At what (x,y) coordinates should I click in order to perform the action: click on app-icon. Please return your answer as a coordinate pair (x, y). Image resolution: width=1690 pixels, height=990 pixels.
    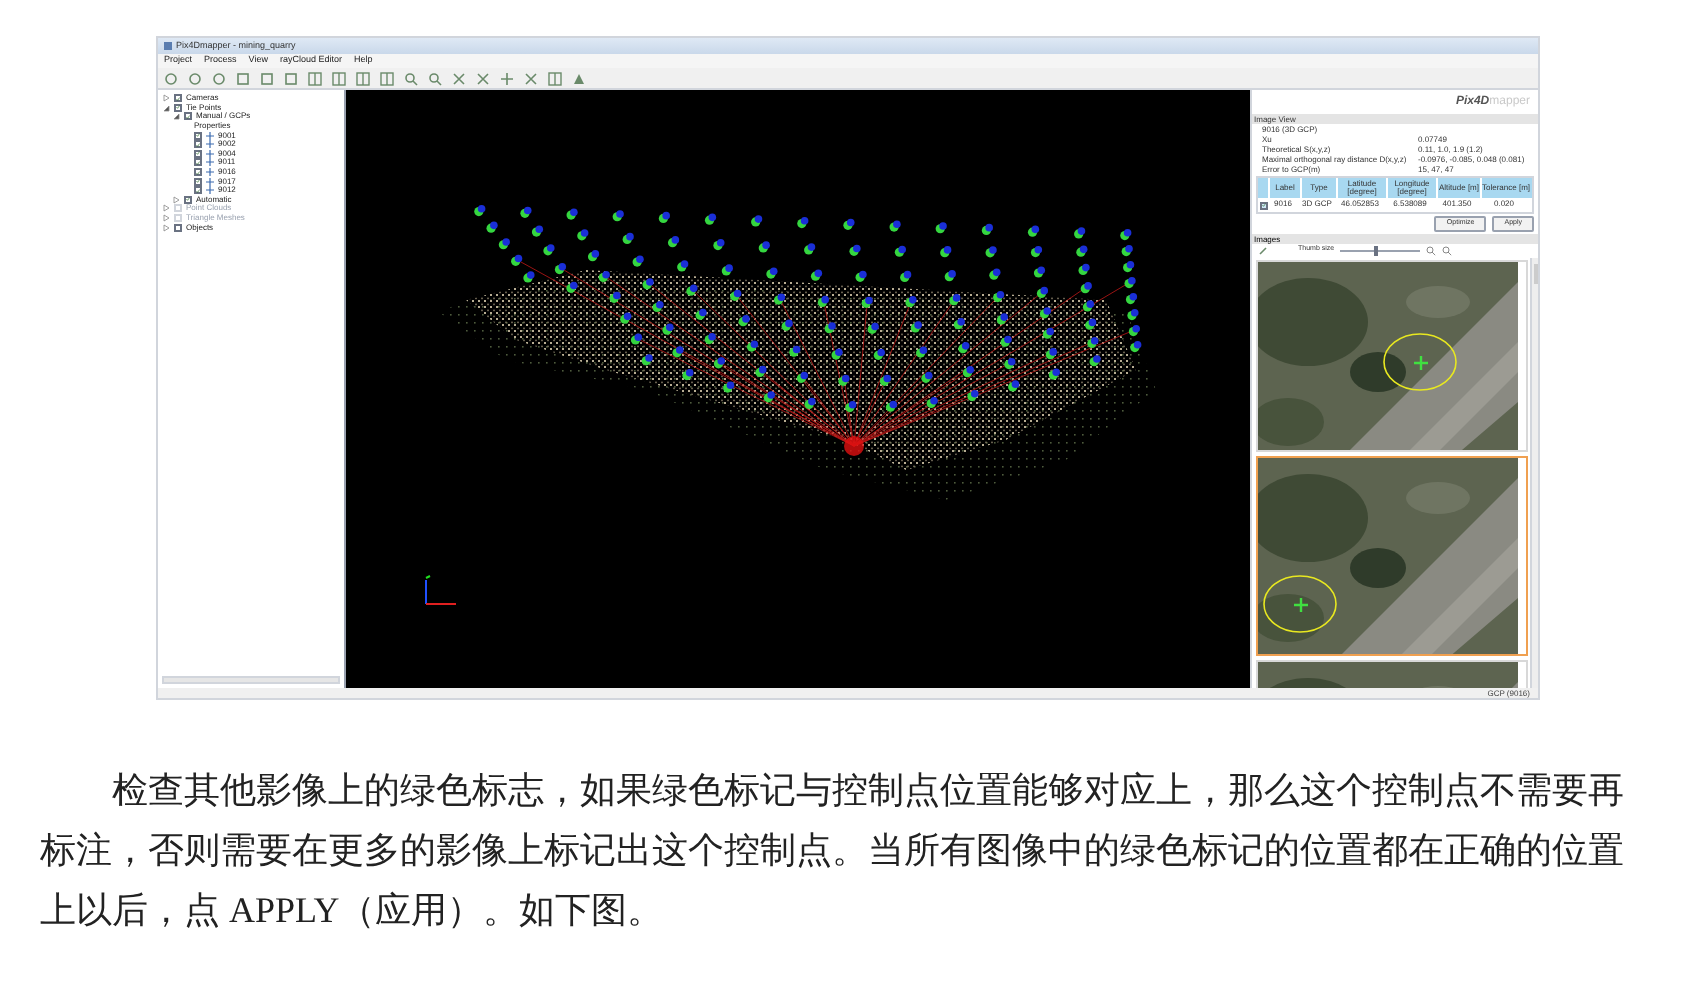
    Looking at the image, I should click on (168, 46).